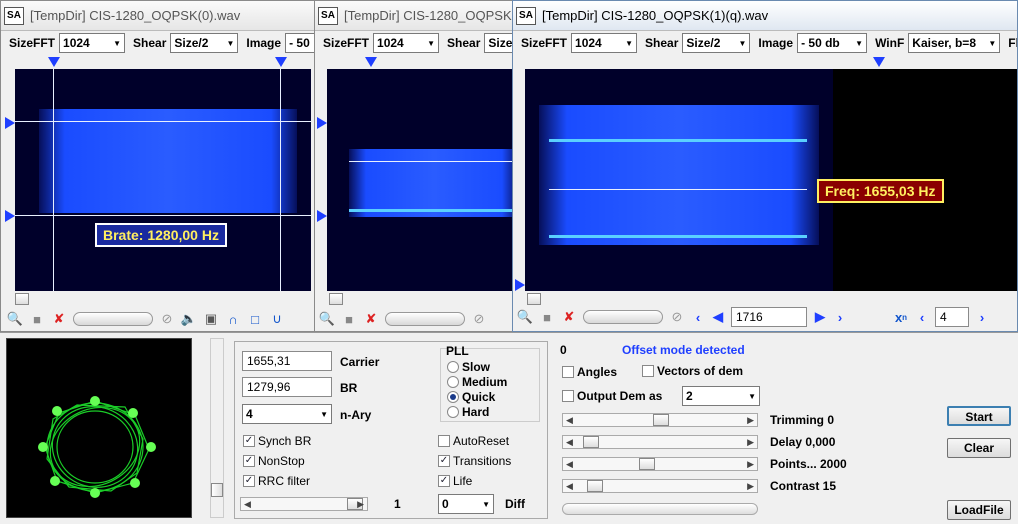 Image resolution: width=1018 pixels, height=524 pixels. I want to click on nav-right-small-icon: ›, so click(840, 317).